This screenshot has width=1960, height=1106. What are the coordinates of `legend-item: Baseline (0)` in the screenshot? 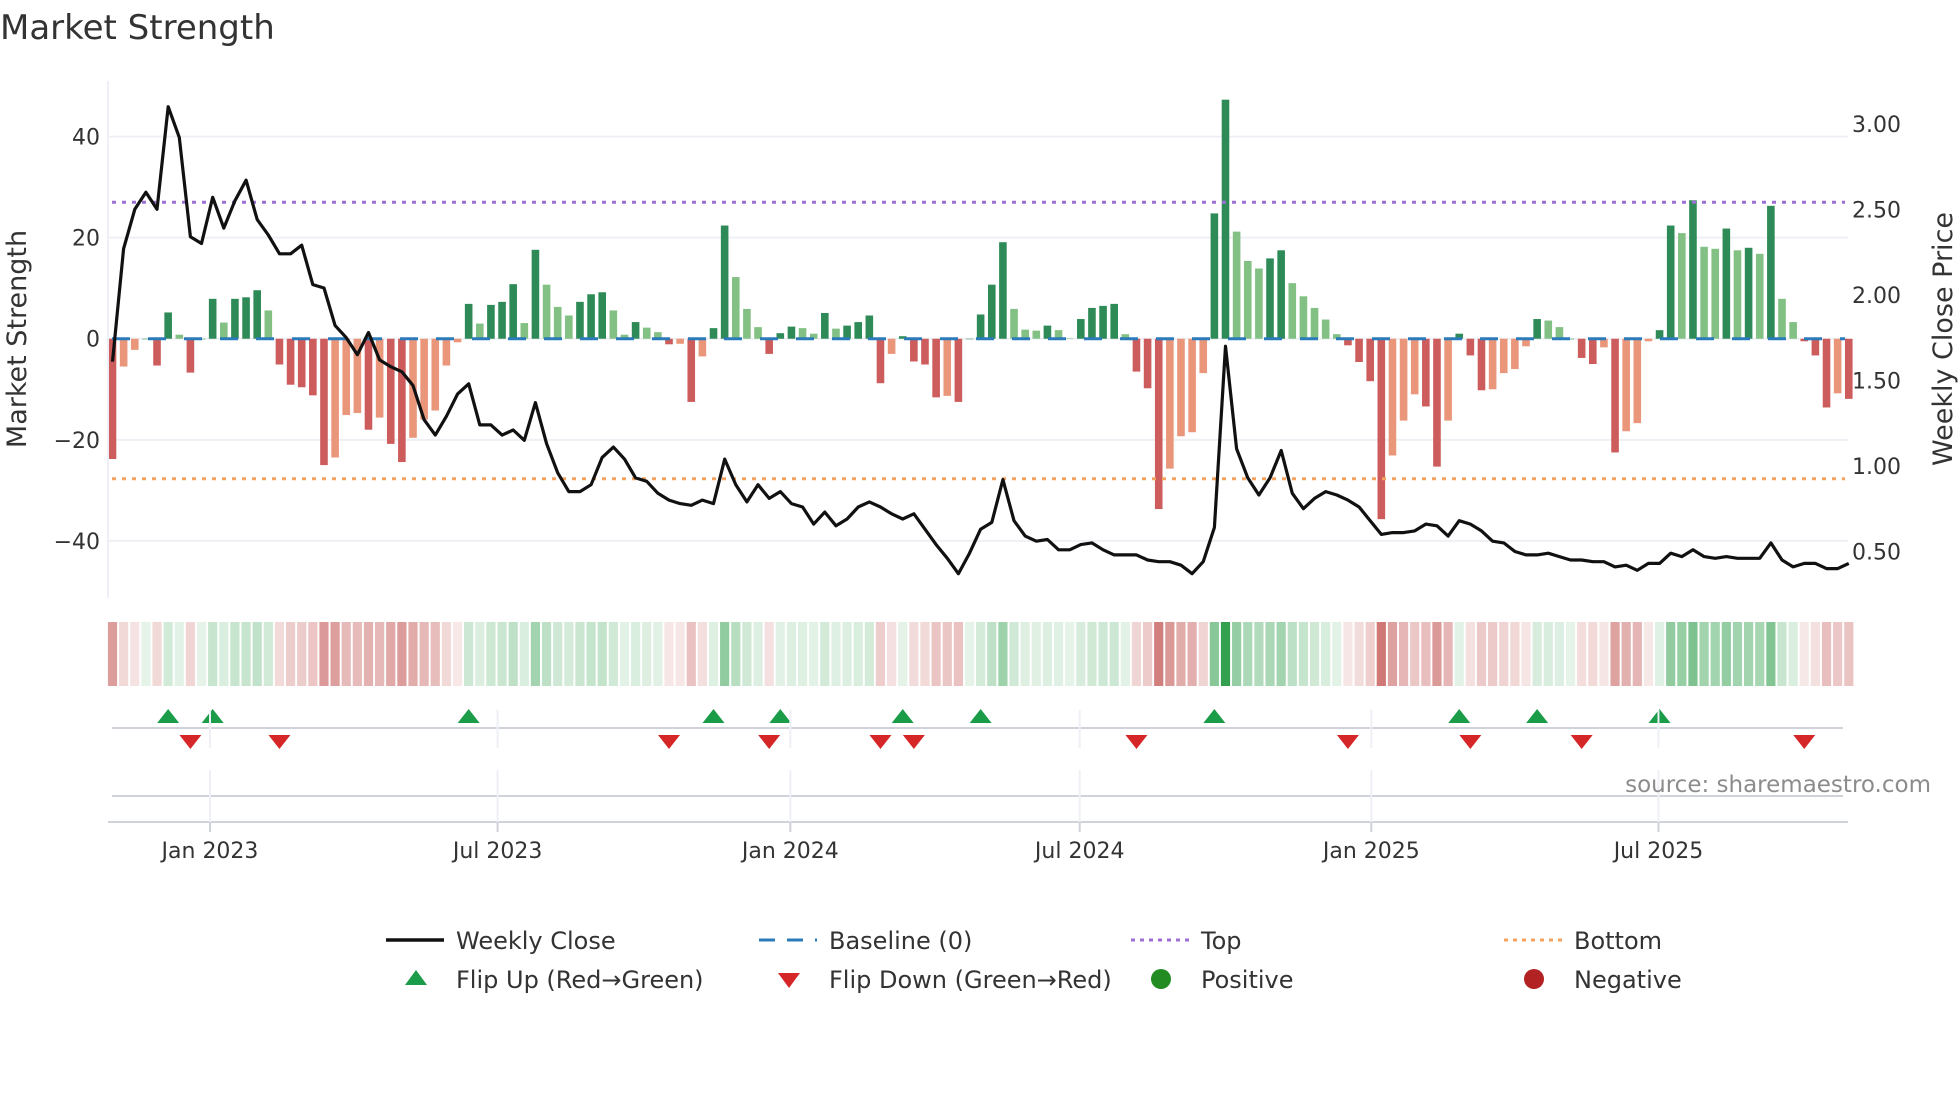 It's located at (865, 941).